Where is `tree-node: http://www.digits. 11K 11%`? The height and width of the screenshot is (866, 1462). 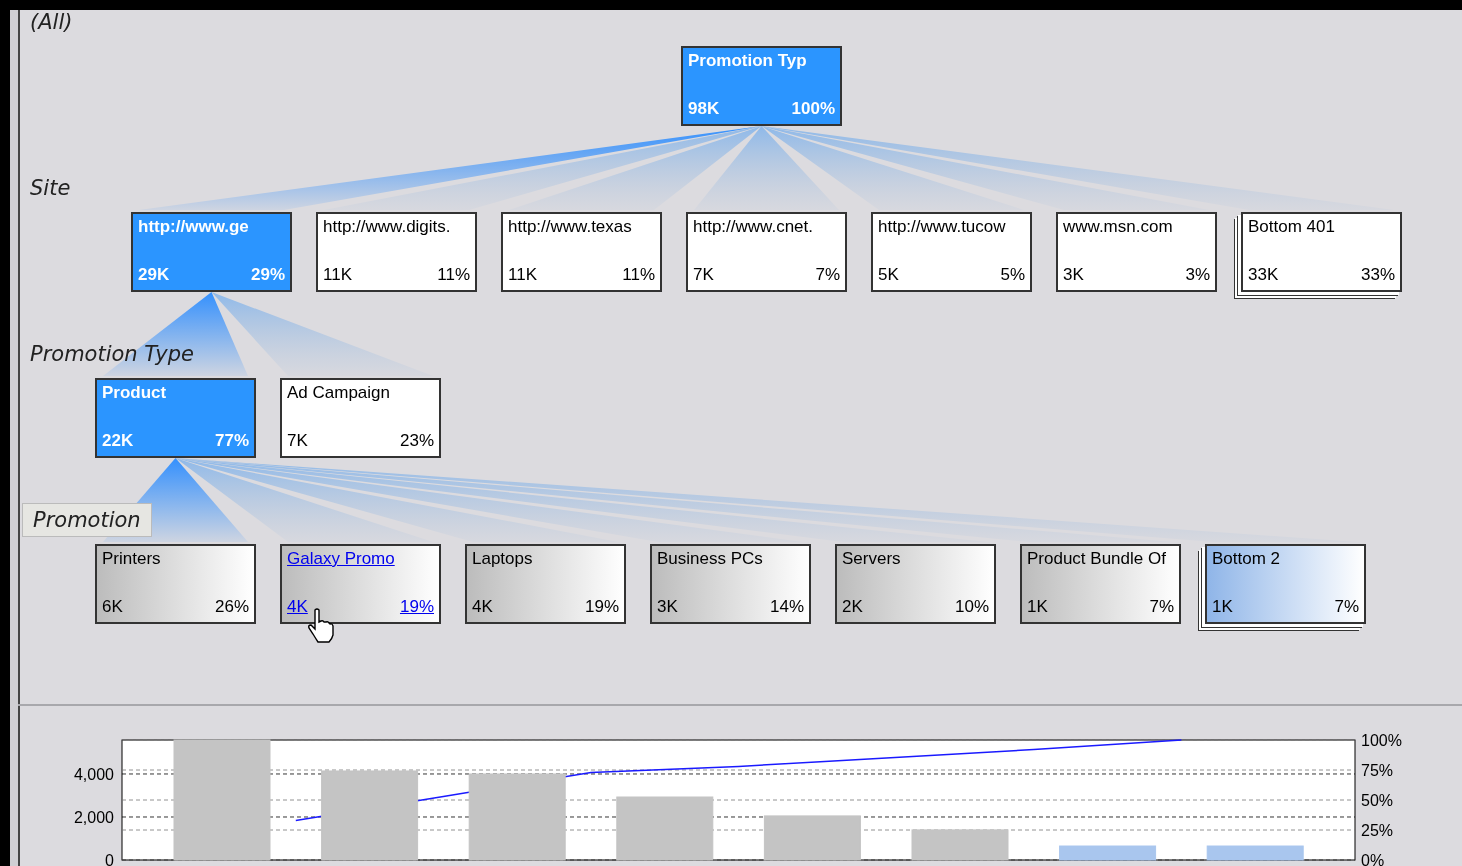 tree-node: http://www.digits. 11K 11% is located at coordinates (396, 252).